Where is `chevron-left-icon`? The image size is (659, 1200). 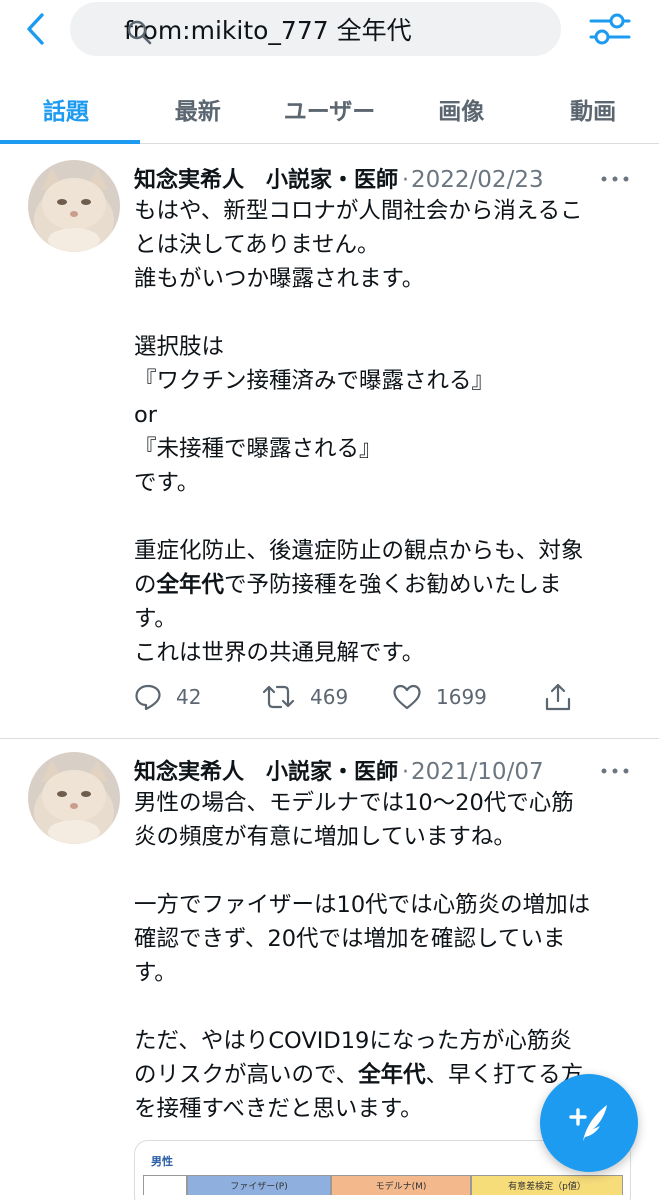
chevron-left-icon is located at coordinates (35, 29).